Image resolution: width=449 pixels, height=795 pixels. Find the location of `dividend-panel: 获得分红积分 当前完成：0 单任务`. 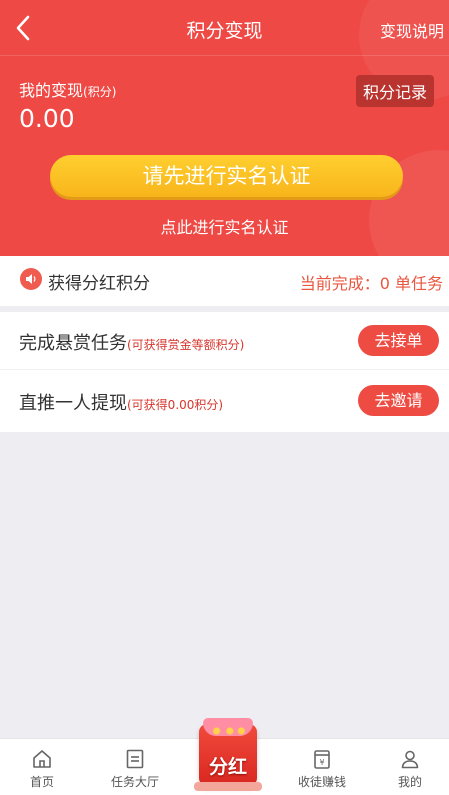

dividend-panel: 获得分红积分 当前完成：0 单任务 is located at coordinates (224, 281).